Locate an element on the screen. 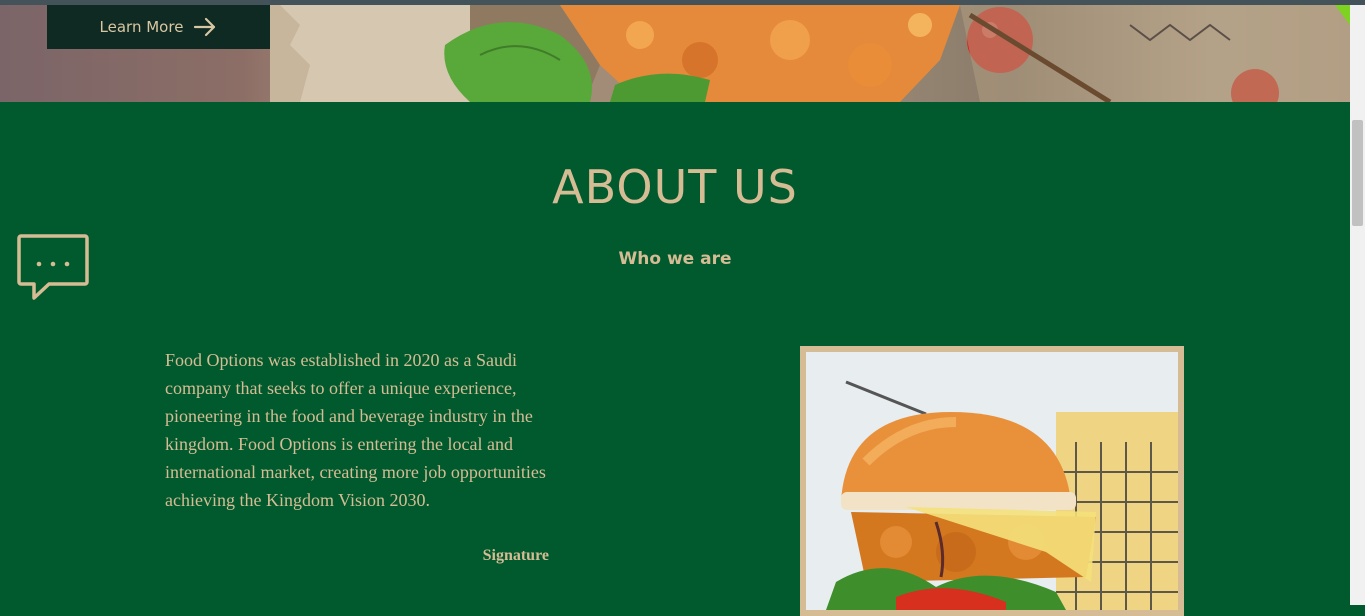  arrow-right-icon is located at coordinates (205, 27).